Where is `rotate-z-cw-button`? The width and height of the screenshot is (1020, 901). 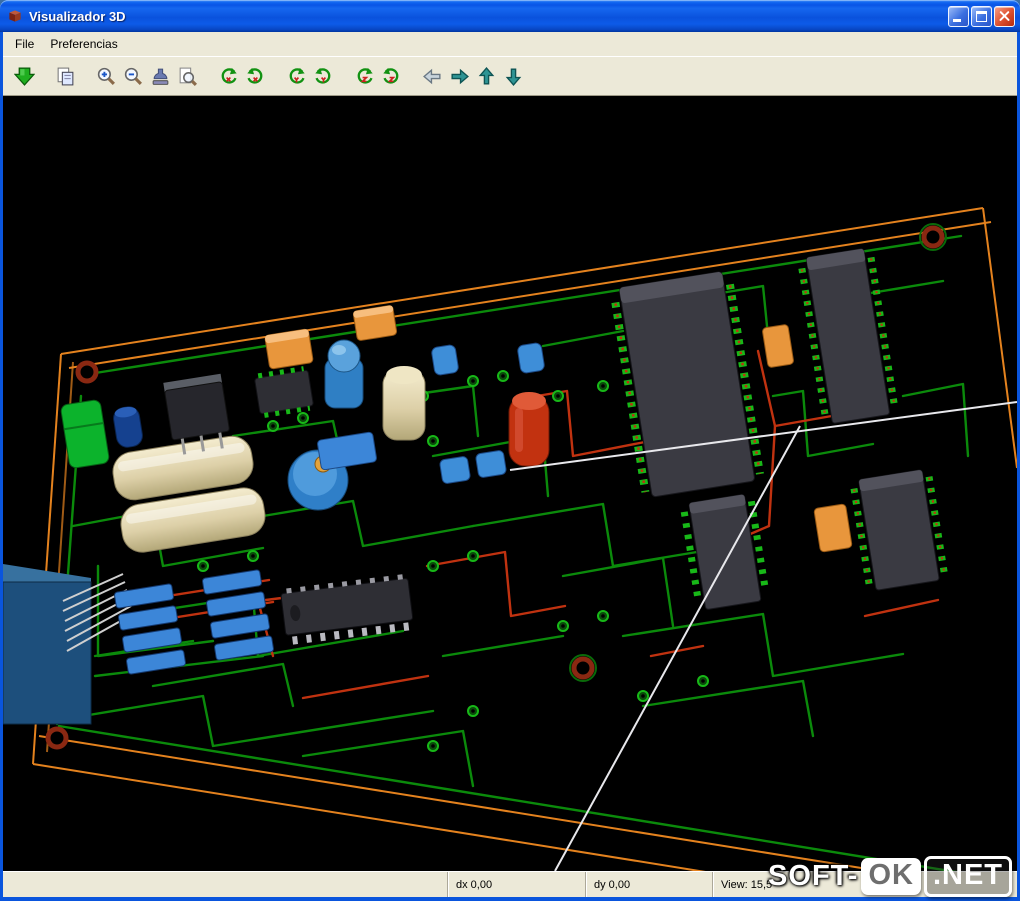 rotate-z-cw-button is located at coordinates (391, 76).